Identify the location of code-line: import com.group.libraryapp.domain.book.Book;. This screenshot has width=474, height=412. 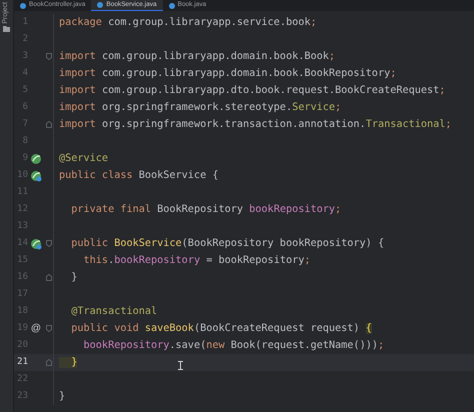
(197, 57).